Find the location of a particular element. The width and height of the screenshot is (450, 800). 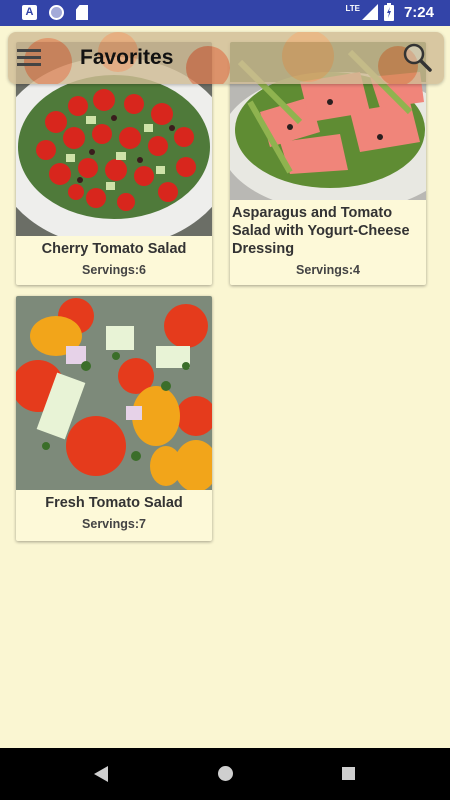

app-bar-background is located at coordinates (226, 58).